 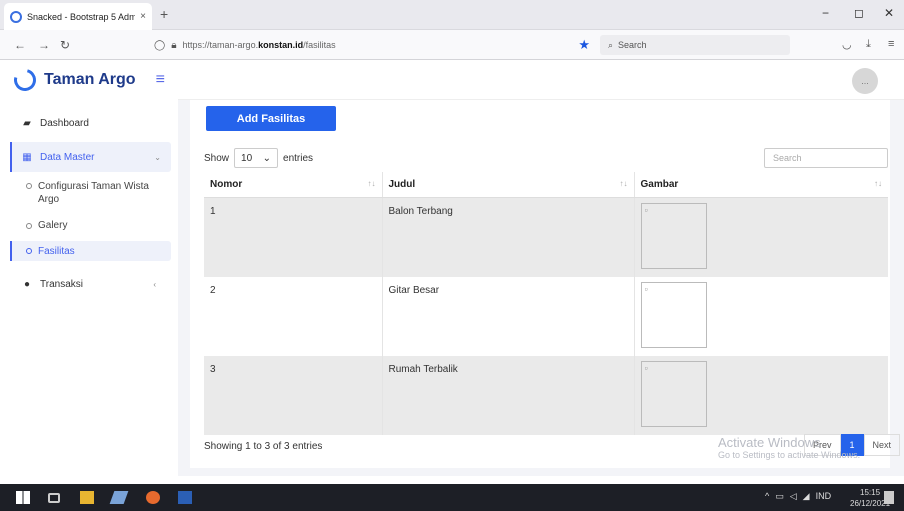 I want to click on cell-judul: Gitar Besar, so click(x=507, y=316).